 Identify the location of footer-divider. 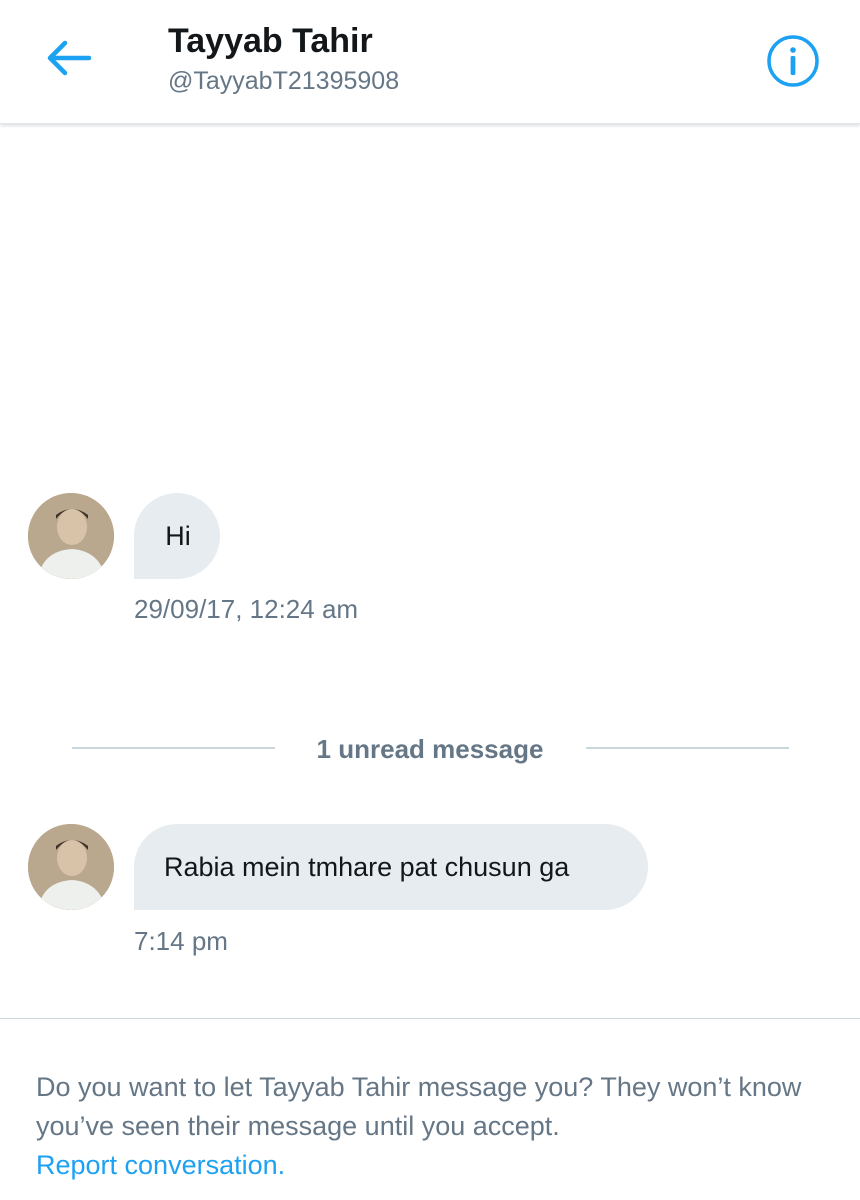
(430, 1018).